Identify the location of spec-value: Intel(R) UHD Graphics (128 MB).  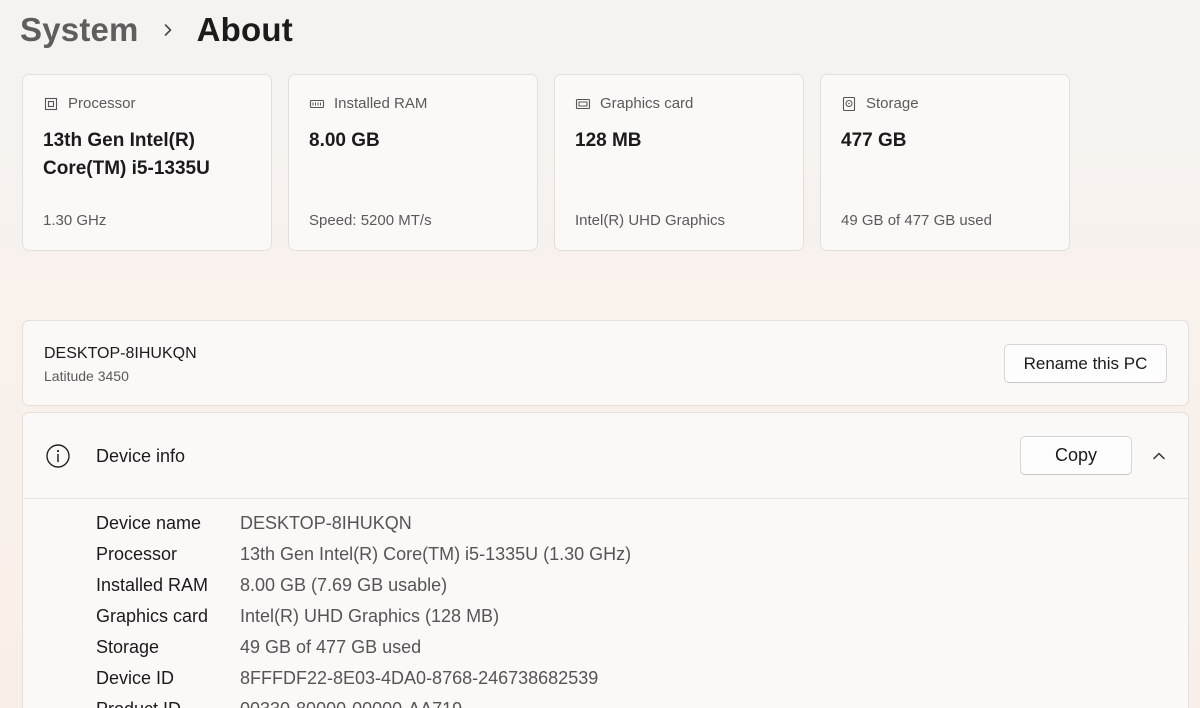
(370, 616).